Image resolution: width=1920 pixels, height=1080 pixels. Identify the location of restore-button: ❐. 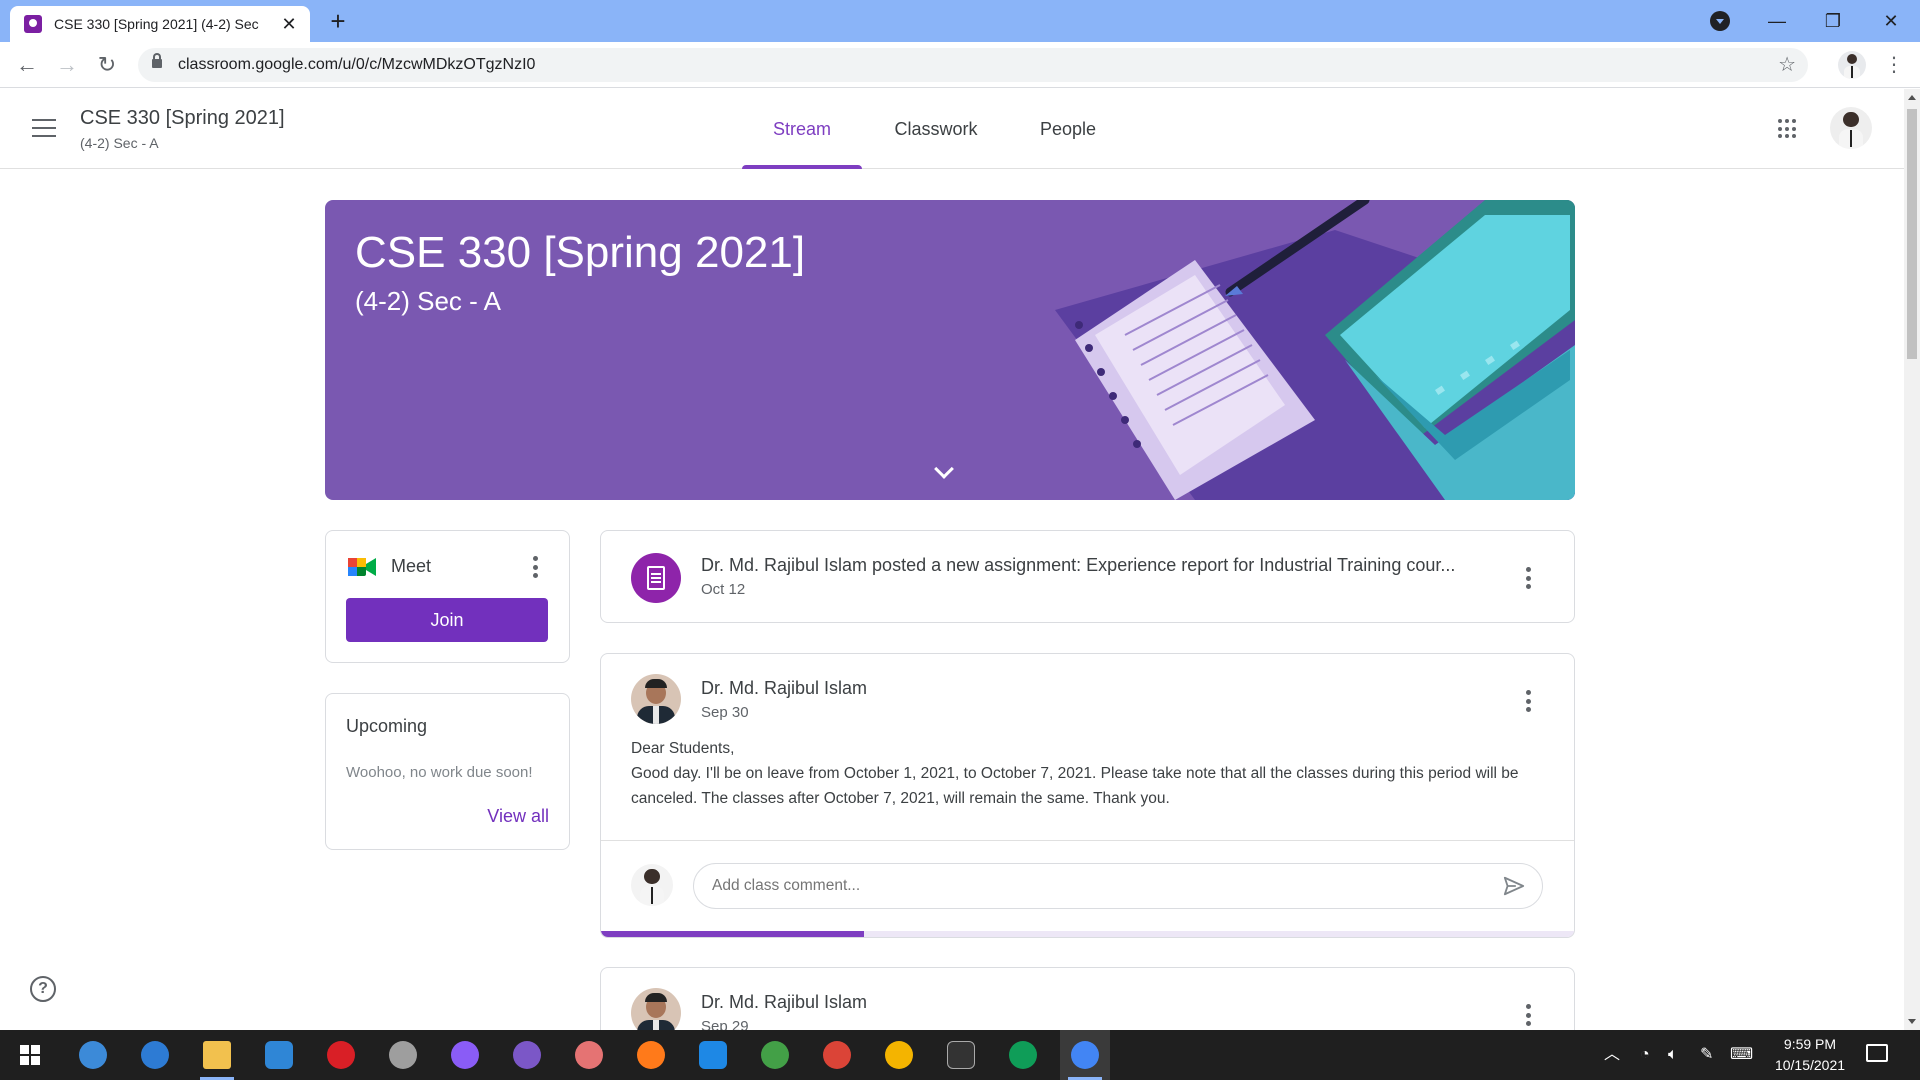
(1833, 21).